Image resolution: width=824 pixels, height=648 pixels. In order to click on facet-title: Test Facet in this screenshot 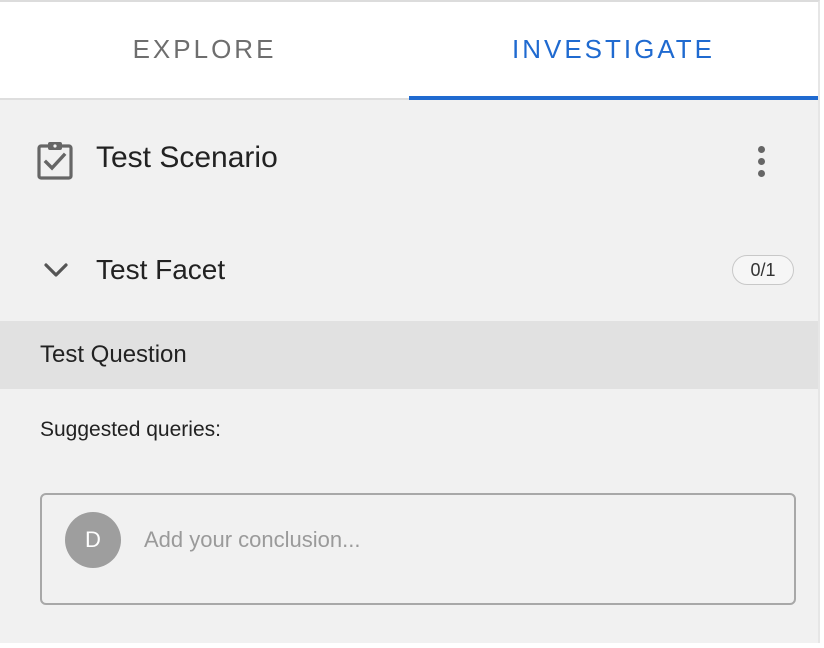, I will do `click(161, 269)`.